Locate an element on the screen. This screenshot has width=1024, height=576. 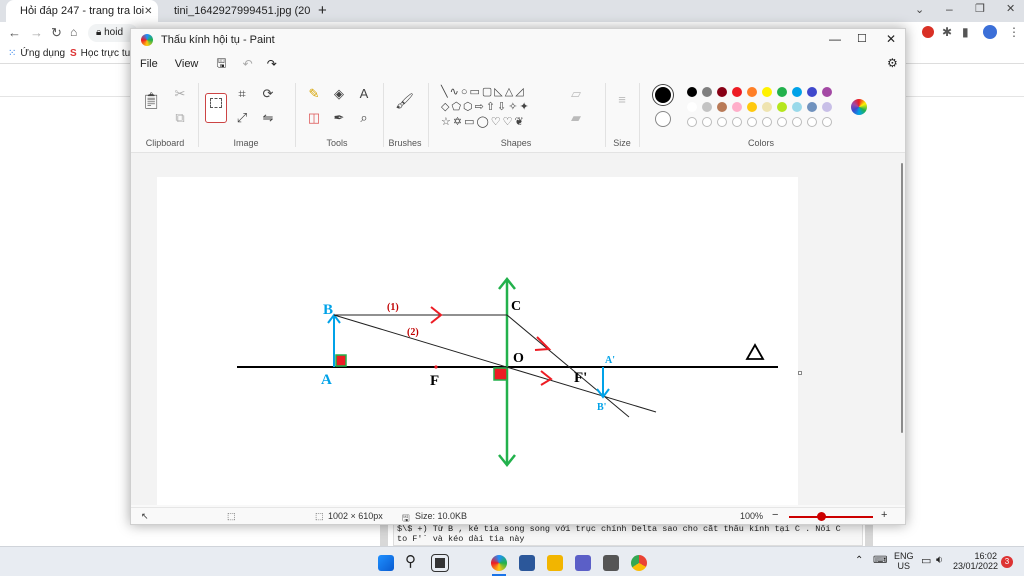
close-icon: ✕ is located at coordinates (891, 39).